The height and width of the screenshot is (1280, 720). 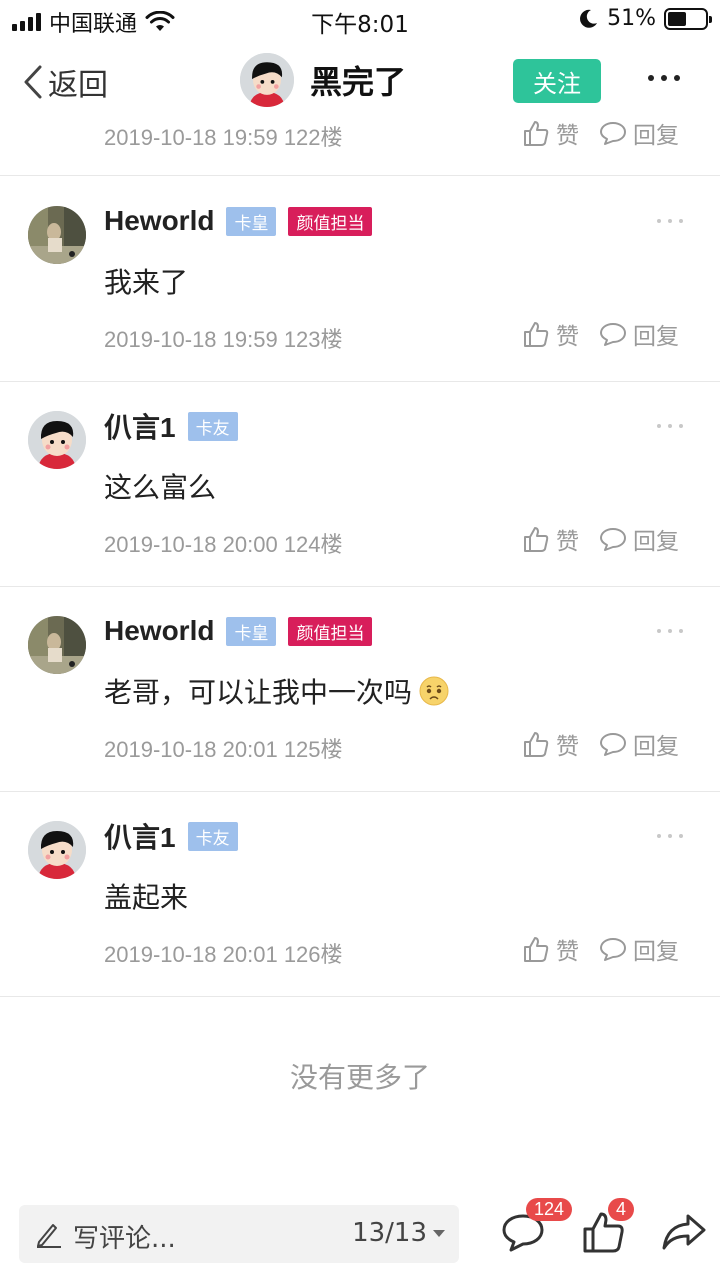 What do you see at coordinates (439, 1233) in the screenshot?
I see `caret-down-icon` at bounding box center [439, 1233].